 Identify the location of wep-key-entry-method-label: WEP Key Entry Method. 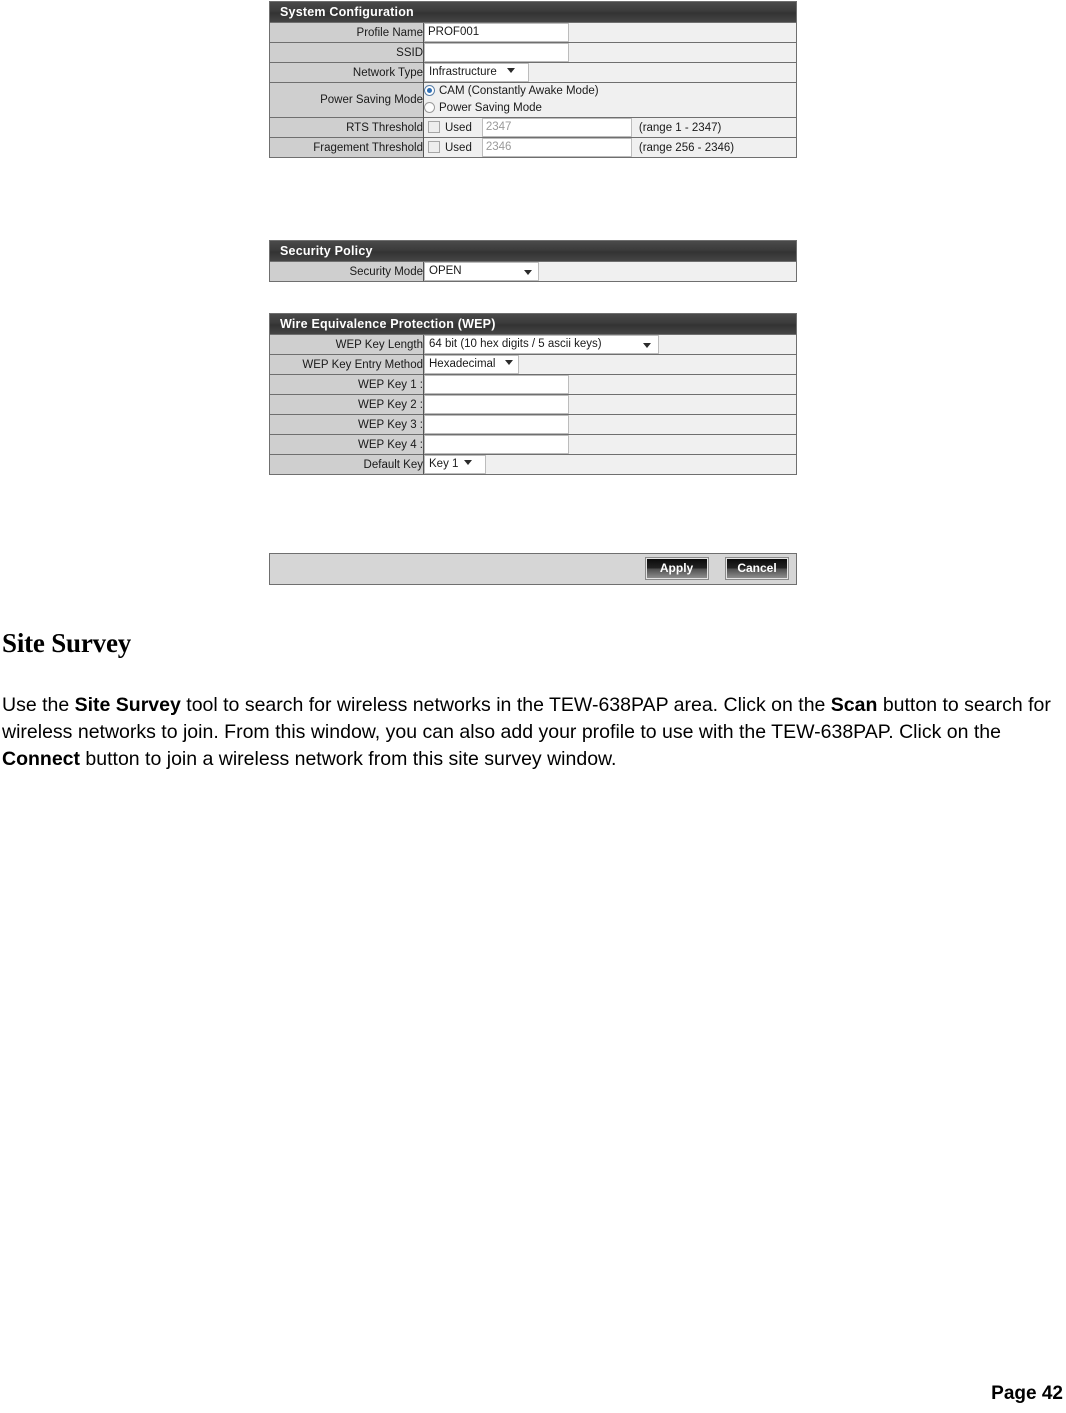
(347, 364).